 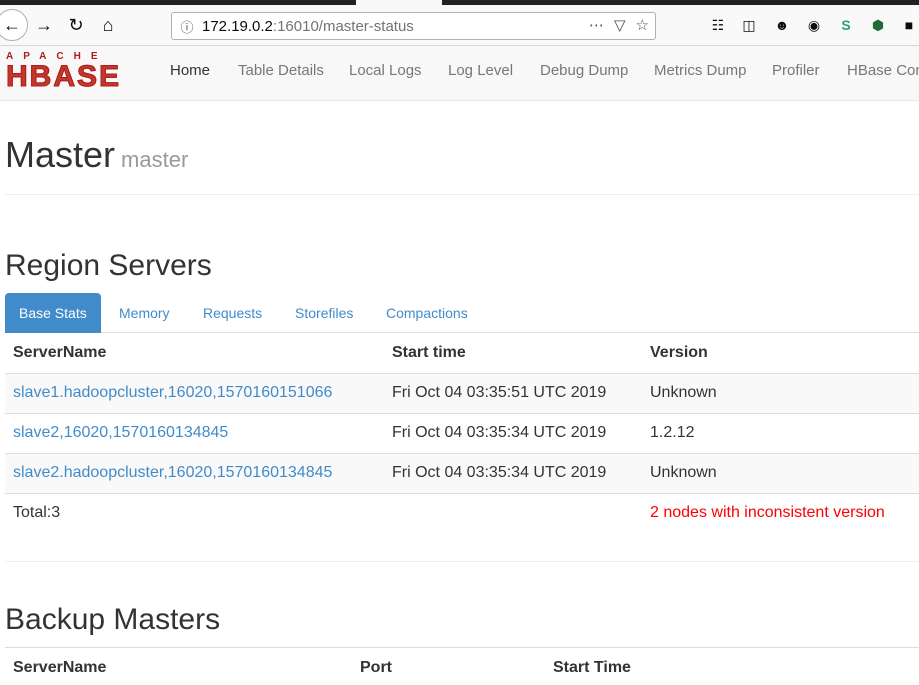 What do you see at coordinates (172, 392) in the screenshot?
I see `server-link: slave1.hadoopcluster,16020,1570160151066` at bounding box center [172, 392].